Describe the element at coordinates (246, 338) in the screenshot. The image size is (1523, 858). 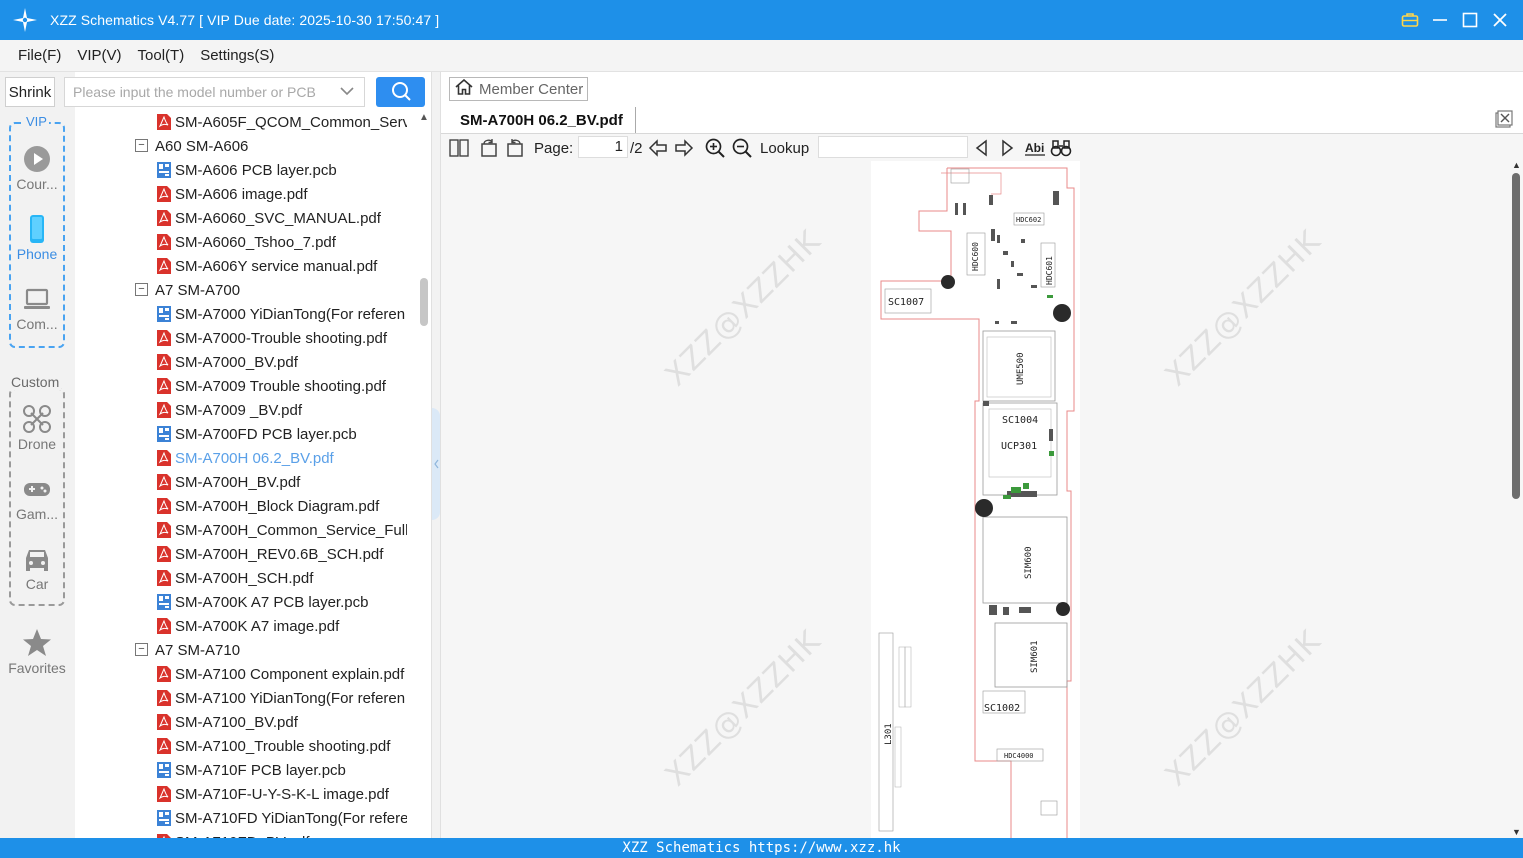
I see `tree-file: SM-A7000-Trouble shooting.pdf` at that location.